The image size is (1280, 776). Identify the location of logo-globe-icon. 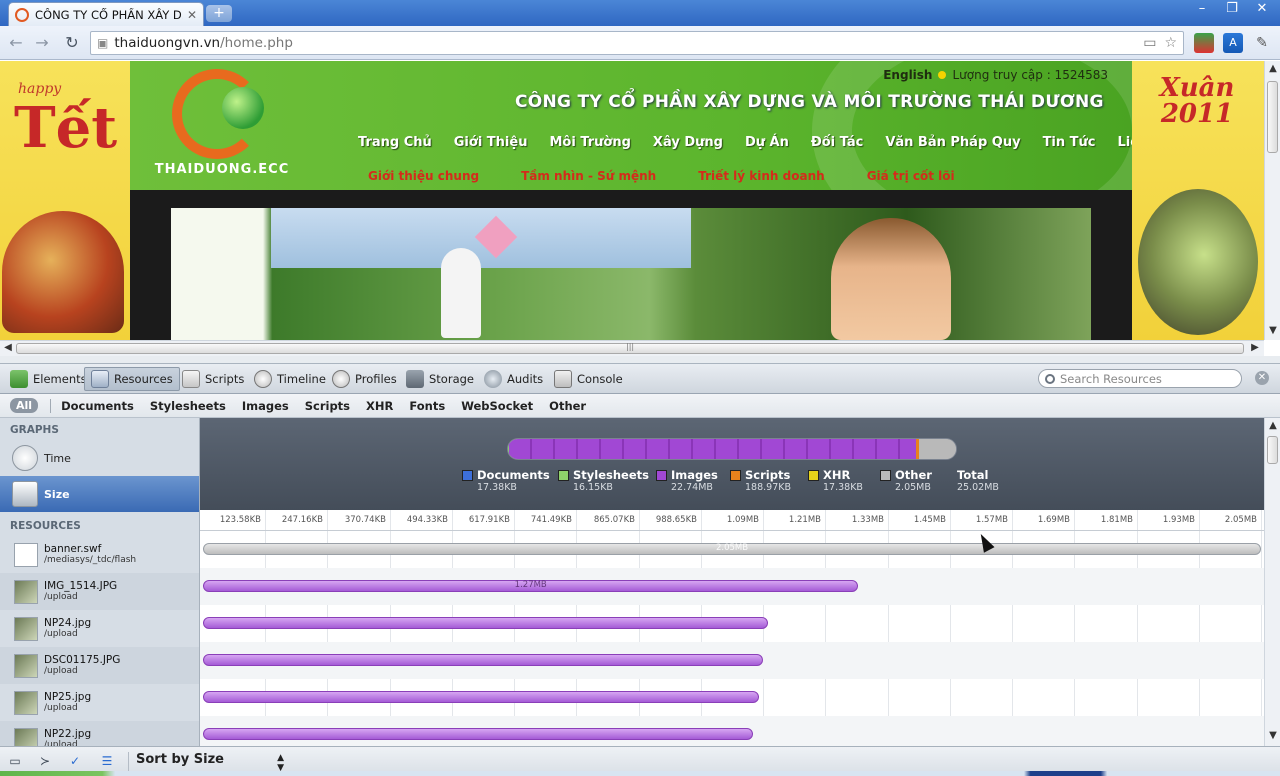
(243, 108).